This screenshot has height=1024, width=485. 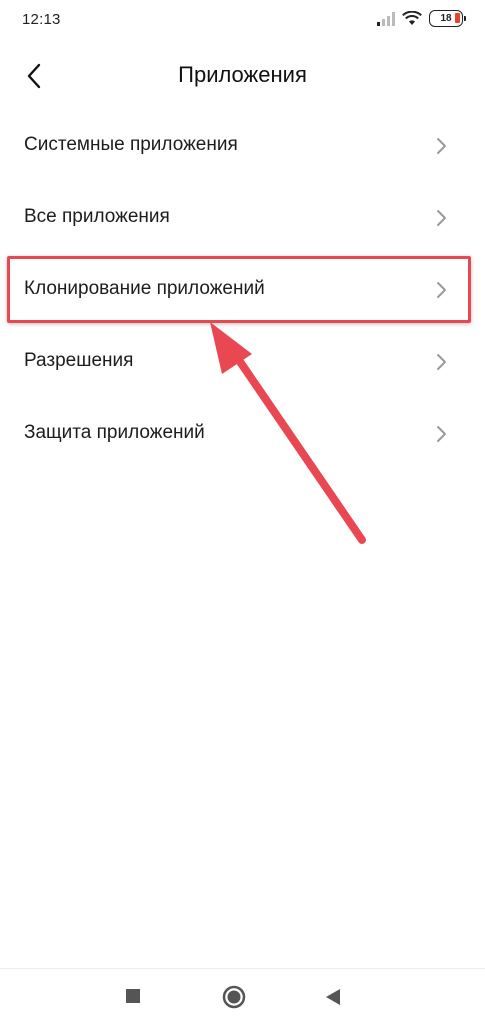 I want to click on home-button, so click(x=234, y=999).